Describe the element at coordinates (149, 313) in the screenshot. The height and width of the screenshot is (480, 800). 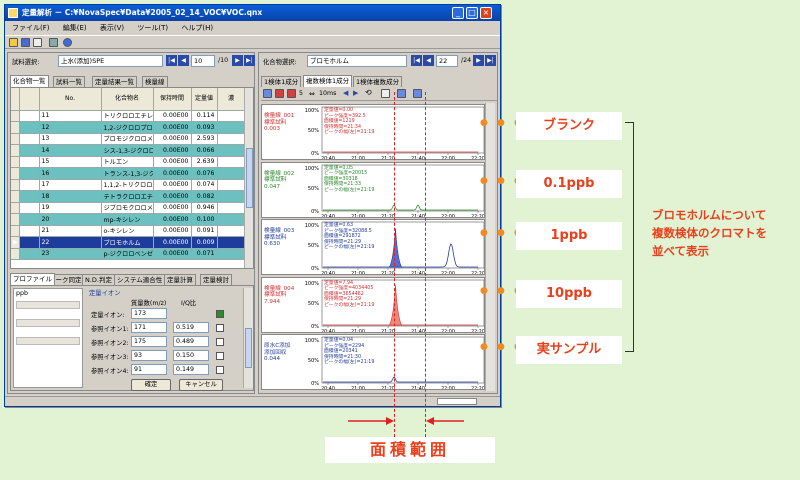
I see `ion-mass-input: 173` at that location.